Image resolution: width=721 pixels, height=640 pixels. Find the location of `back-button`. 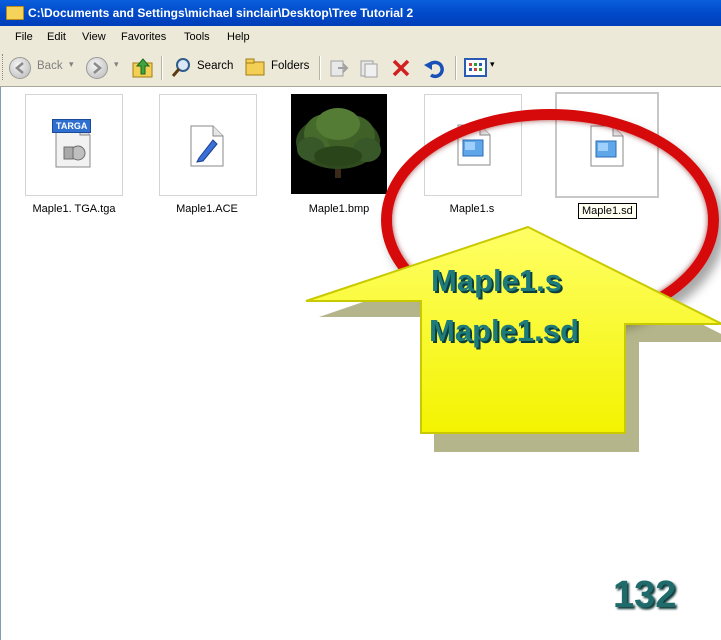

back-button is located at coordinates (20, 68).